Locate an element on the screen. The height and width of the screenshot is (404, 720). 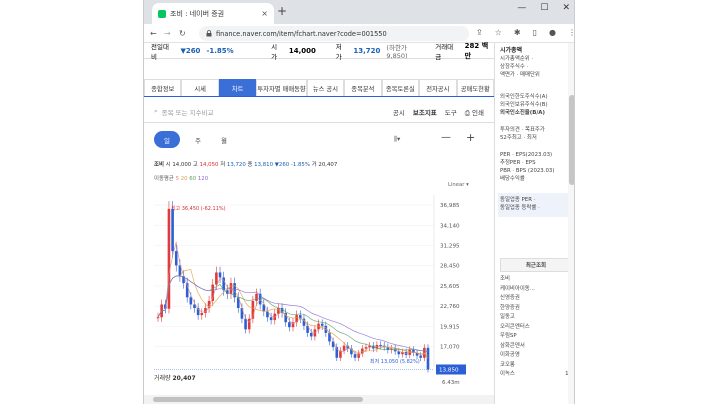
reload-button: ↻ is located at coordinates (182, 33).